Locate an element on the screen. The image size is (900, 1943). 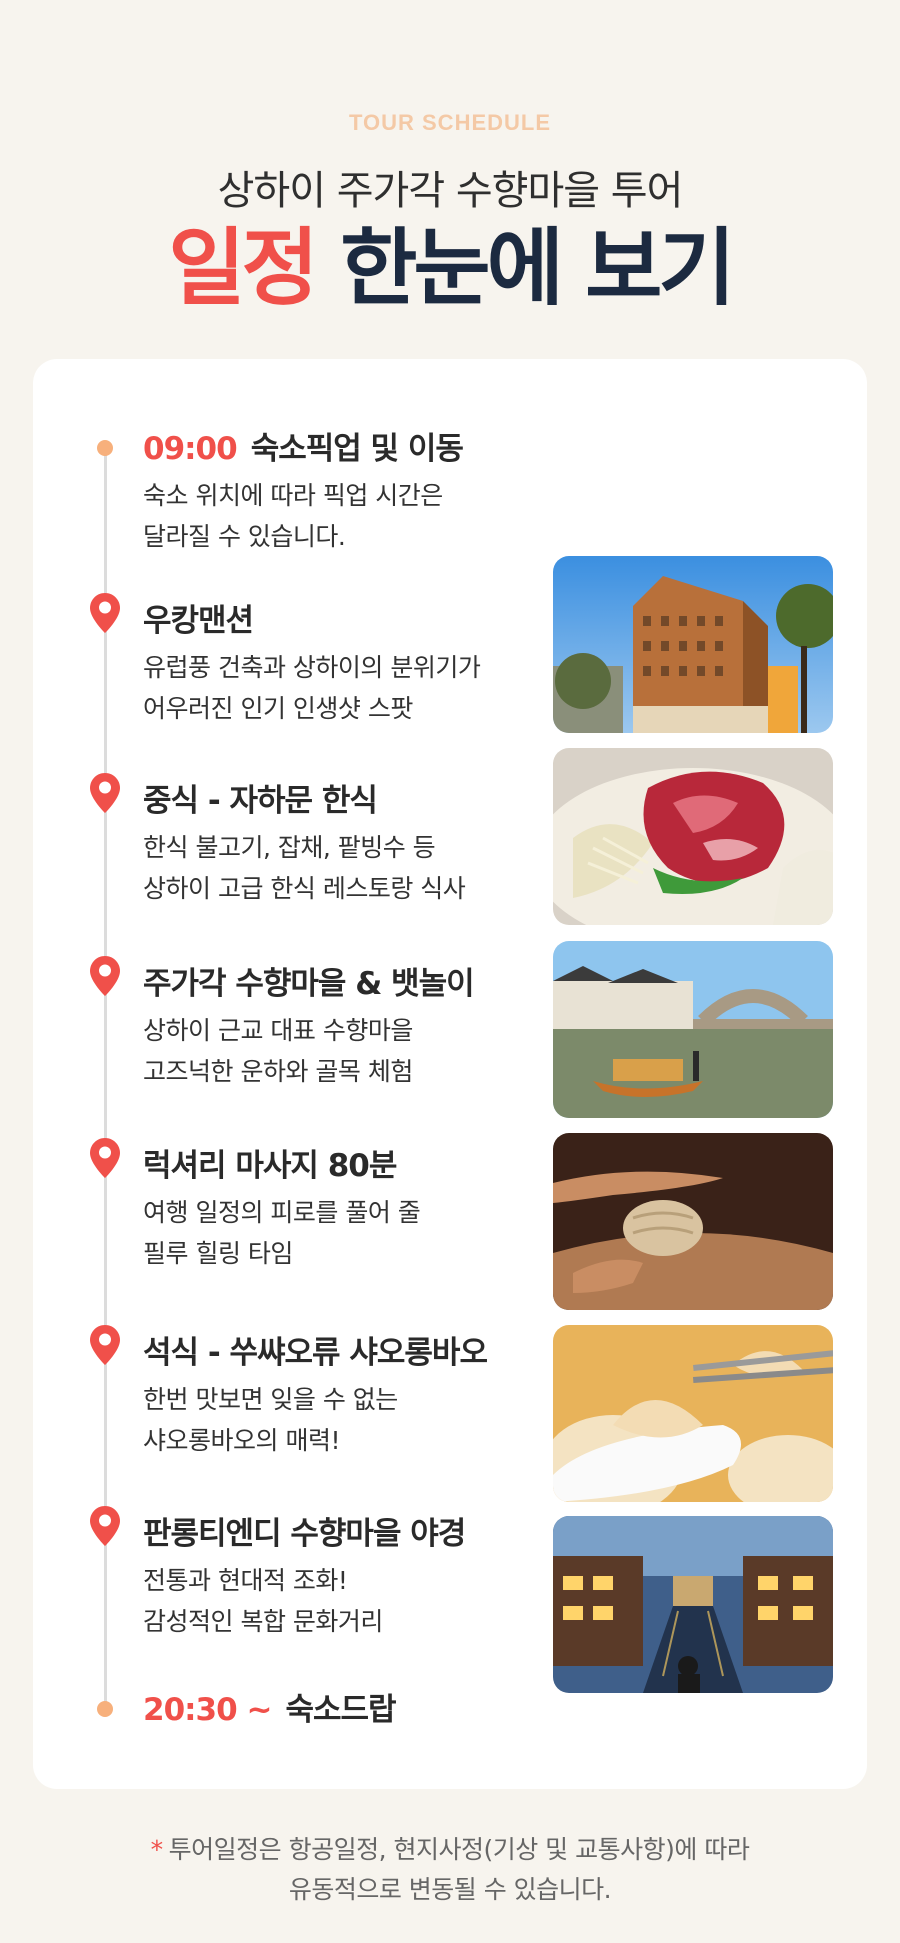
schedule-item-desc: 여행 일정의 피로를 풀어 줄 필루 힐링 타임 is located at coordinates (282, 1233).